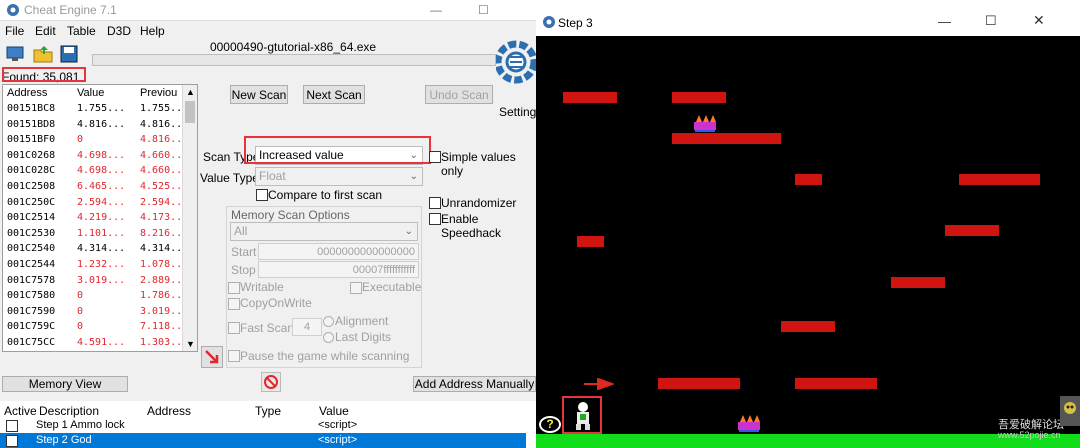 This screenshot has height=448, width=1080. What do you see at coordinates (263, 425) in the screenshot?
I see `table-row: Step 1 Ammo lock <script>` at bounding box center [263, 425].